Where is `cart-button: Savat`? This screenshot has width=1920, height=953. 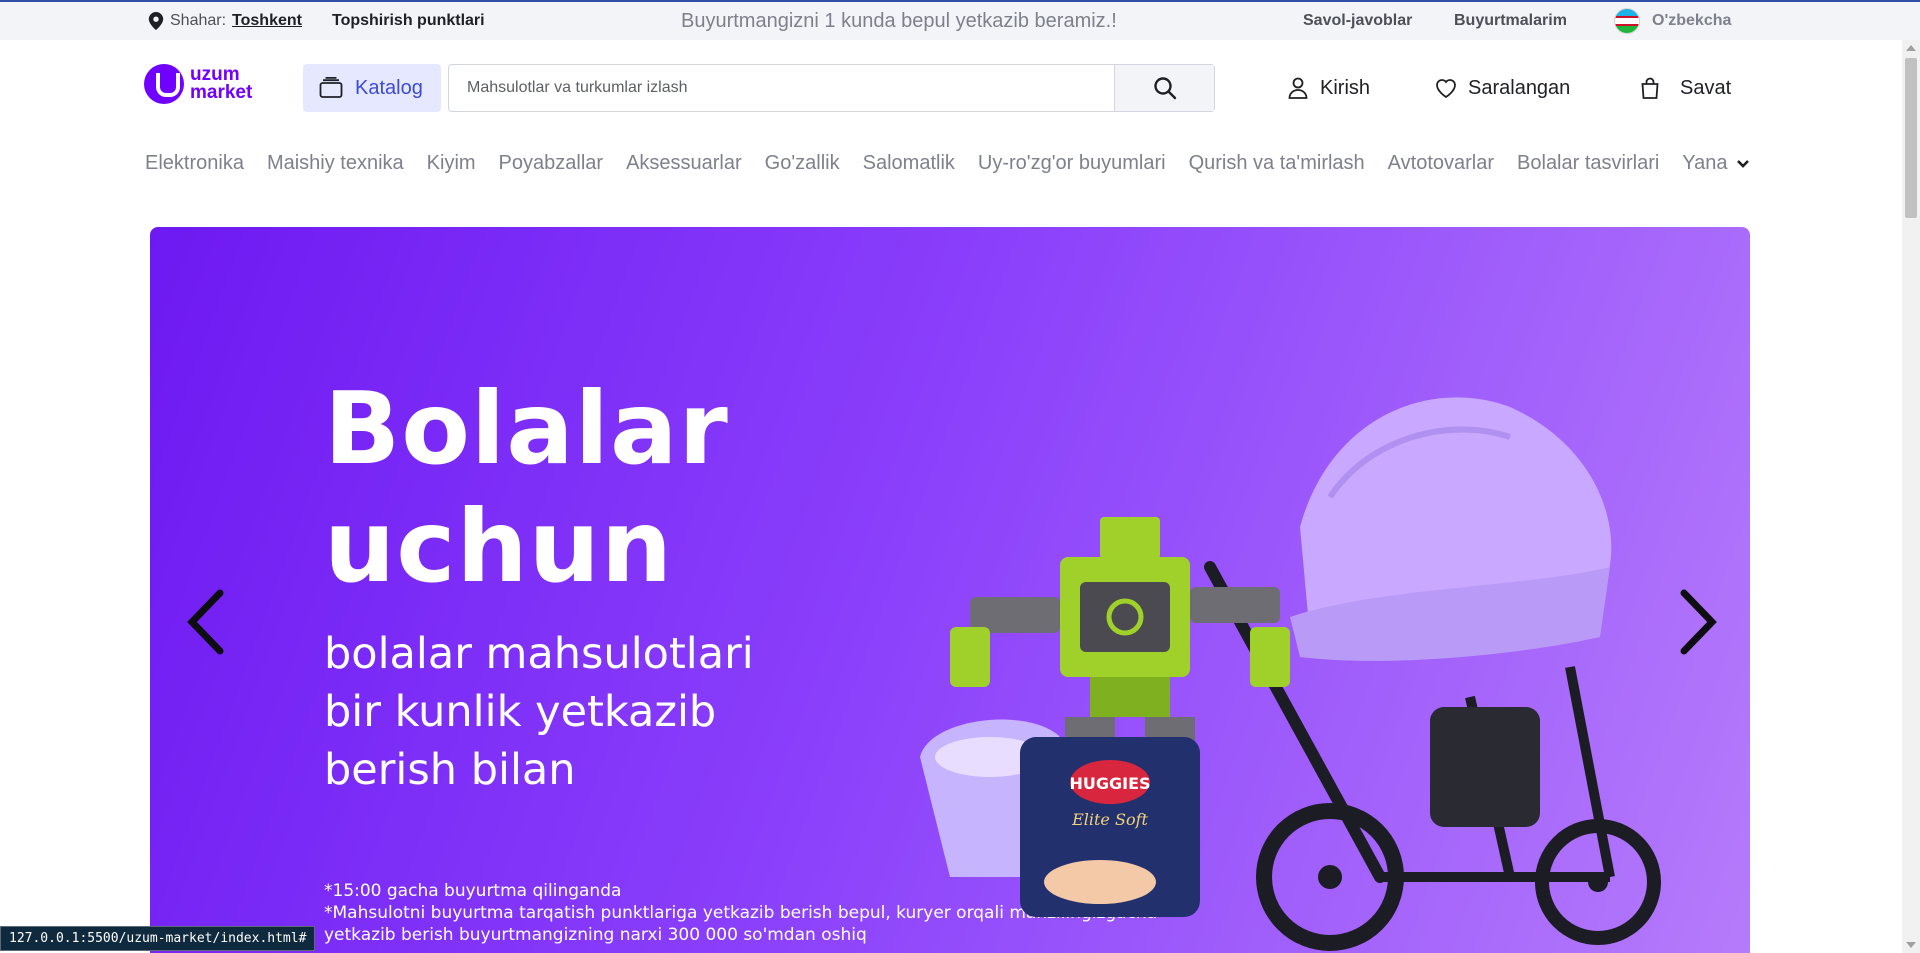 cart-button: Savat is located at coordinates (1684, 88).